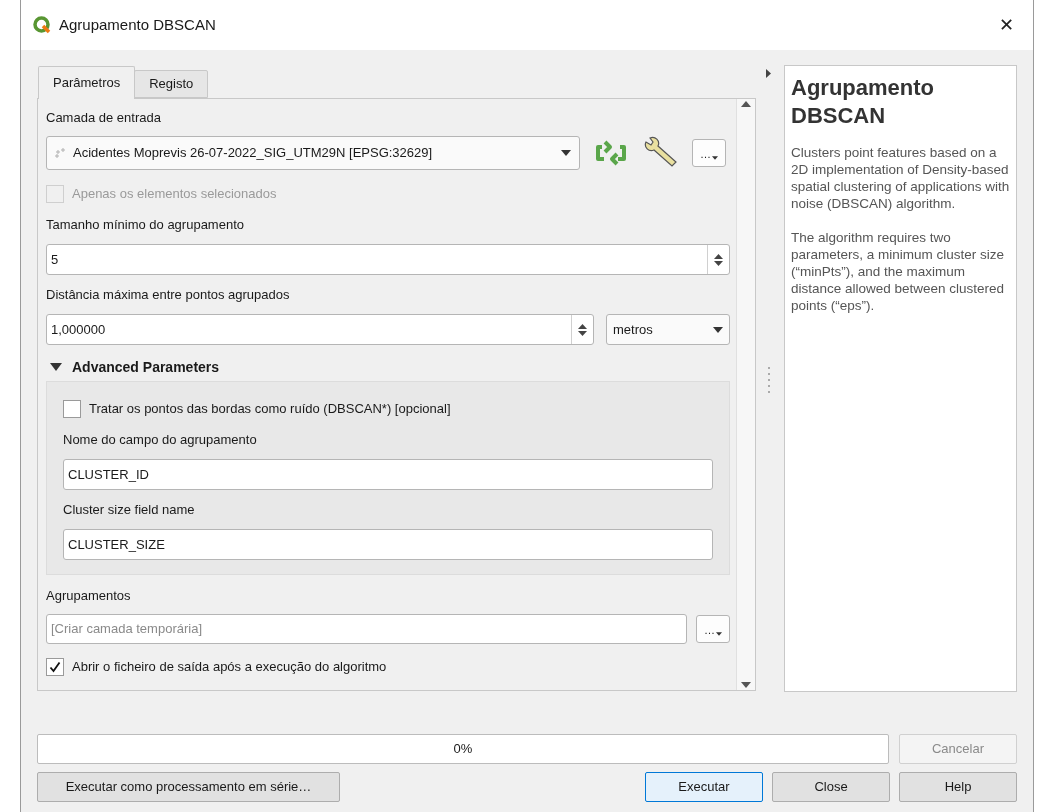 This screenshot has width=1038, height=812. What do you see at coordinates (145, 225) in the screenshot?
I see `field-label: Tamanho mínimo do agrupamento` at bounding box center [145, 225].